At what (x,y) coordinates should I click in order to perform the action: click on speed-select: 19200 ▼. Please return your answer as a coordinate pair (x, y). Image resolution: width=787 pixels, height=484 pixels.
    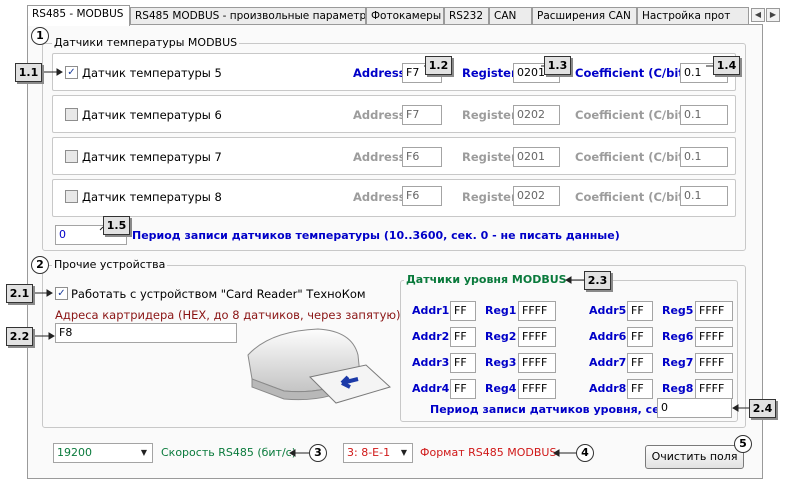
    Looking at the image, I should click on (103, 453).